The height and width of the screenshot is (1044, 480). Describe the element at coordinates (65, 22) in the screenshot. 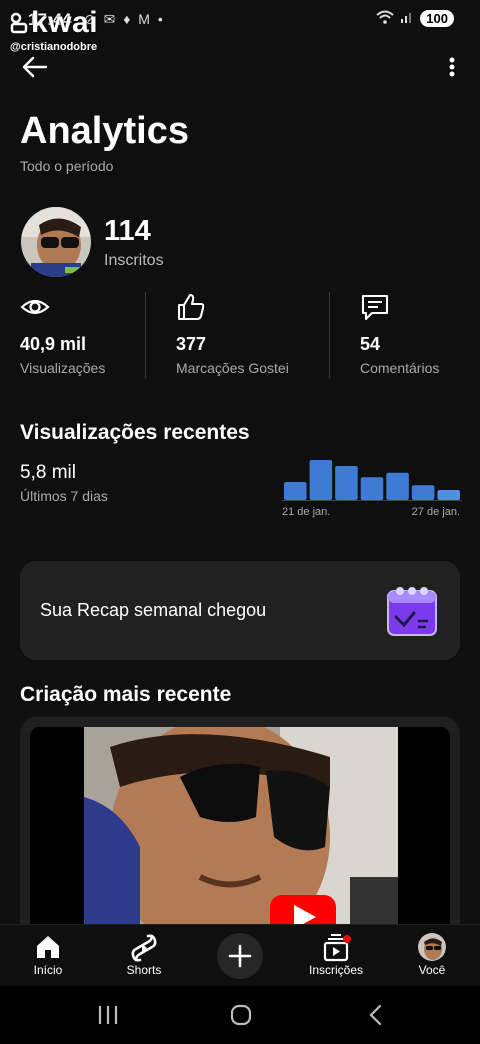

I see `watermark-brand-text: kwai` at that location.